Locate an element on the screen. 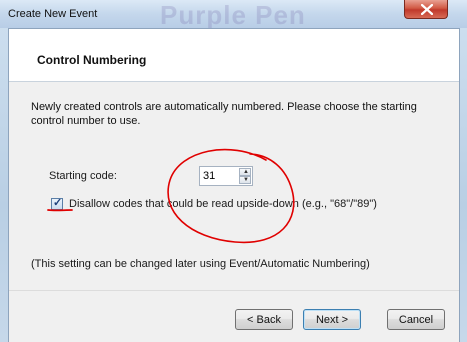 This screenshot has width=467, height=342. starting-code-stepper: ▲ ▼ is located at coordinates (226, 176).